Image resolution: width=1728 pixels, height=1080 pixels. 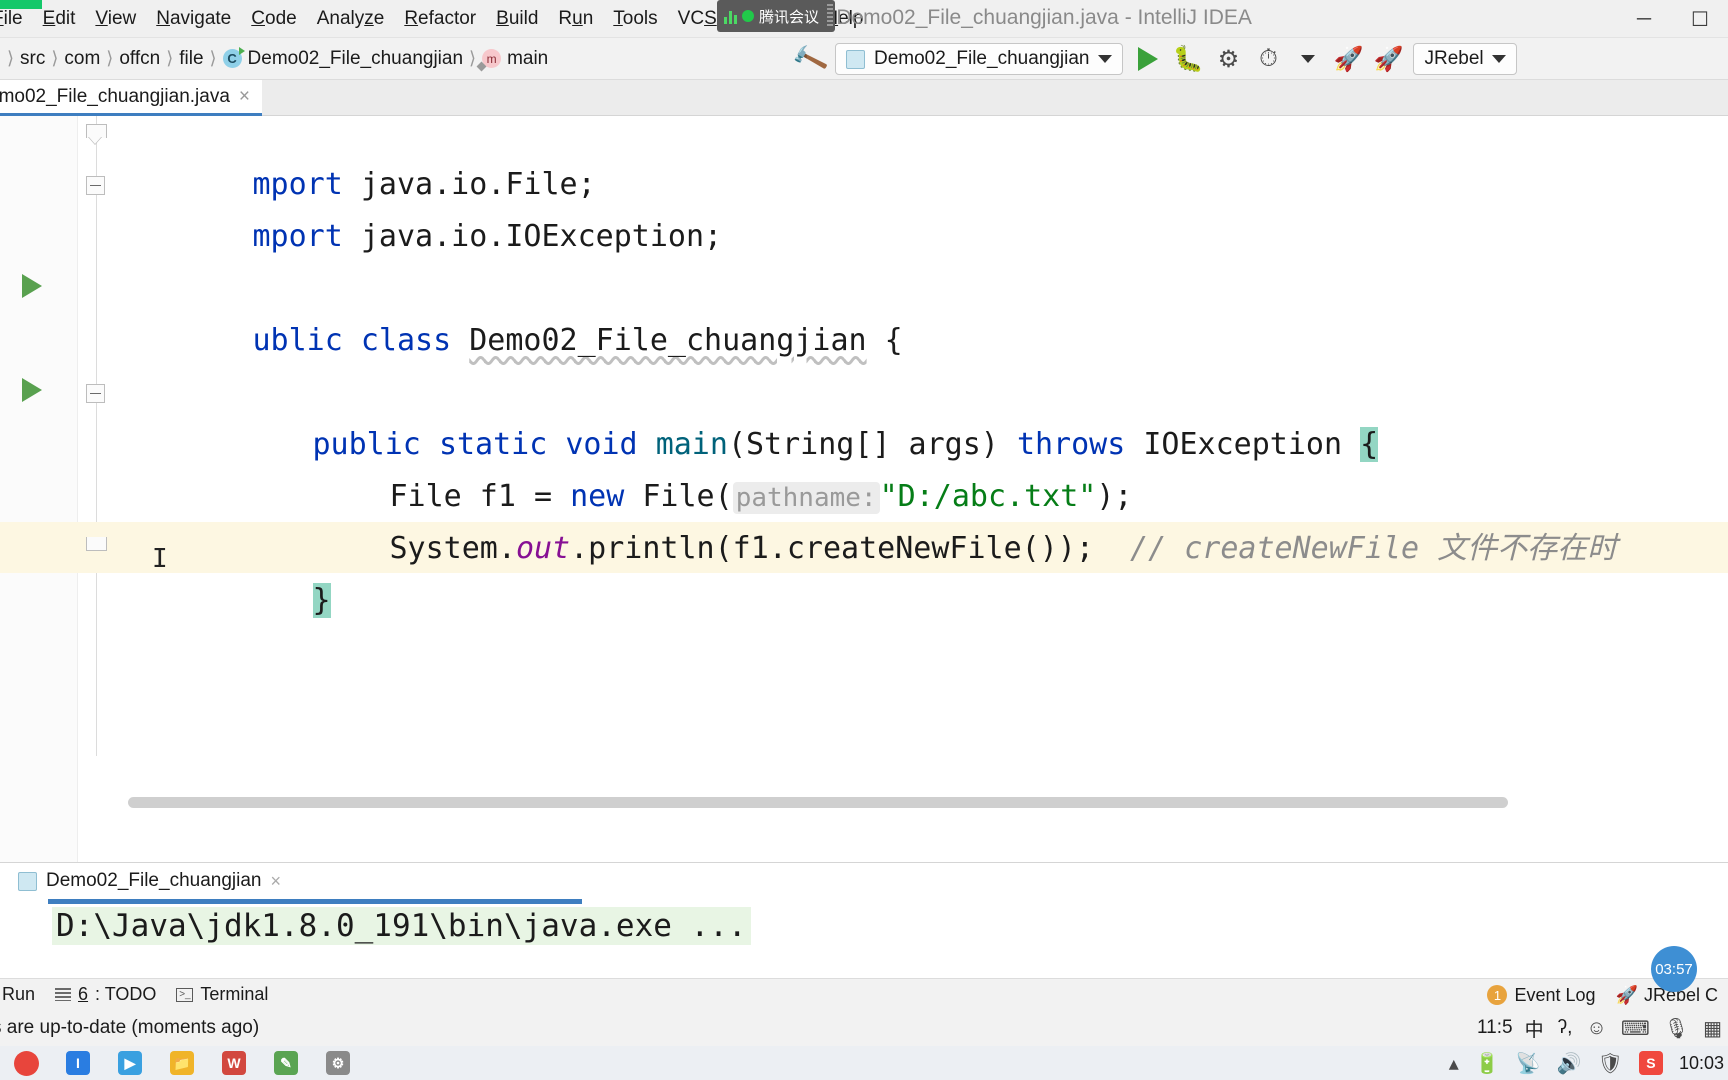 What do you see at coordinates (65, 18) in the screenshot?
I see `menu-label-edit: dit` at bounding box center [65, 18].